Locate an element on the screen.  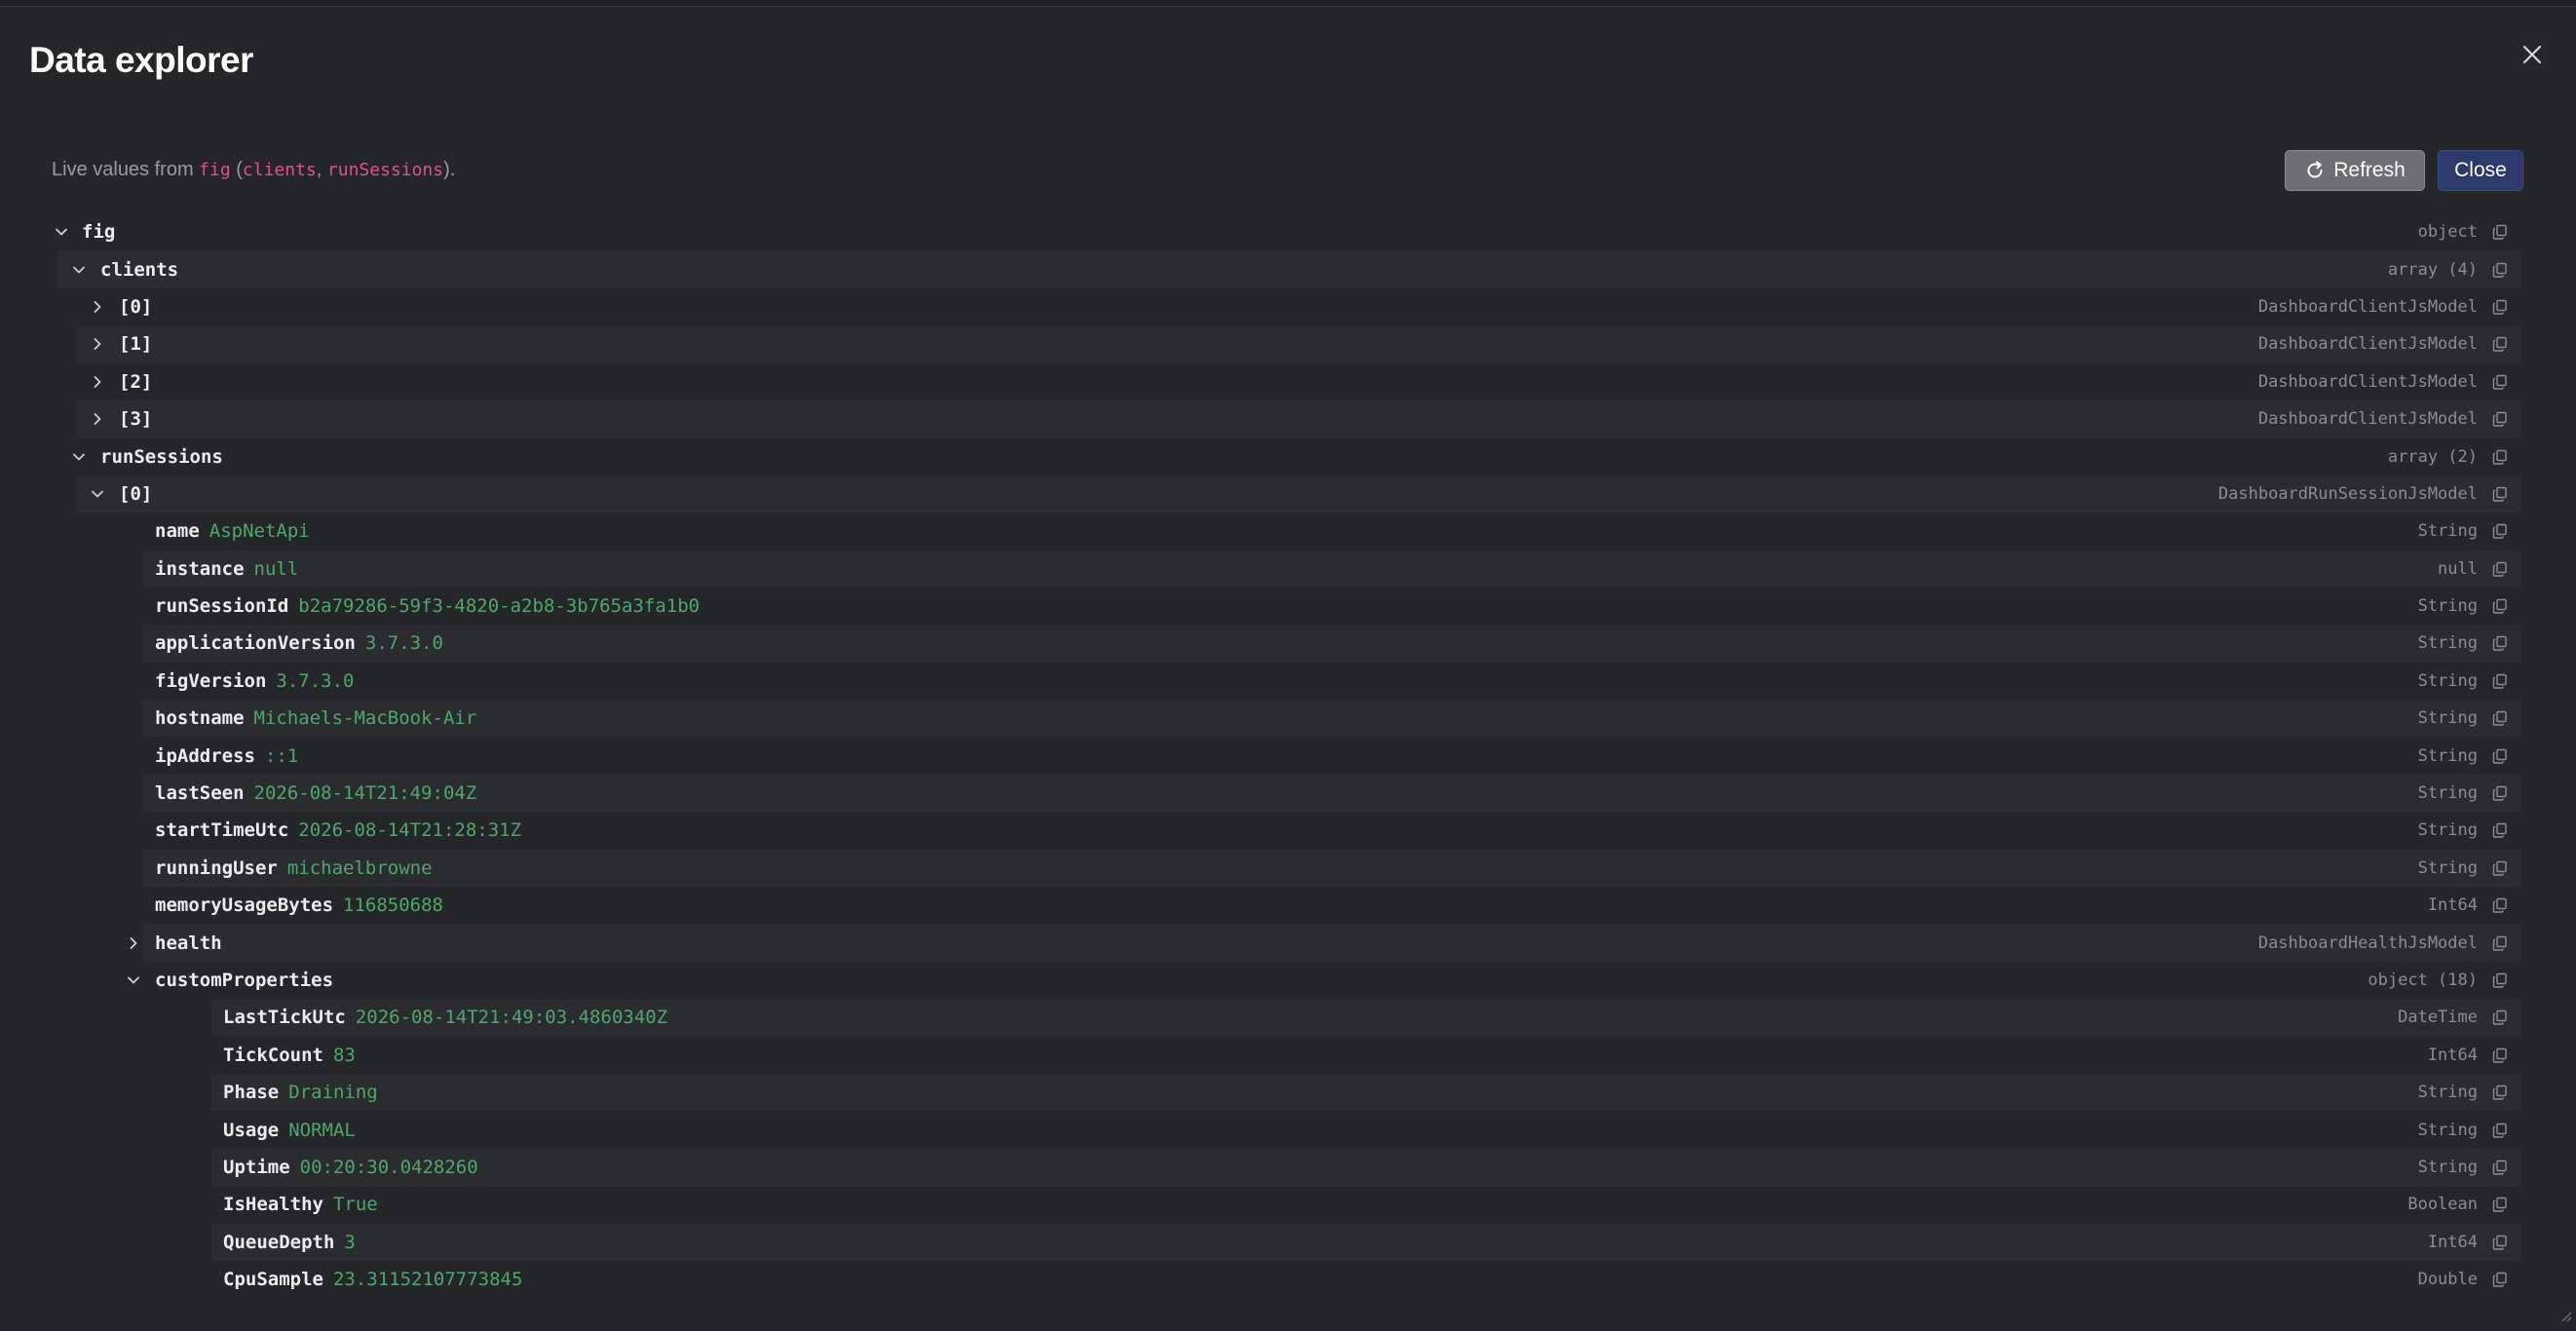
tree-row: runSessions array (2) is located at coordinates (1286, 456).